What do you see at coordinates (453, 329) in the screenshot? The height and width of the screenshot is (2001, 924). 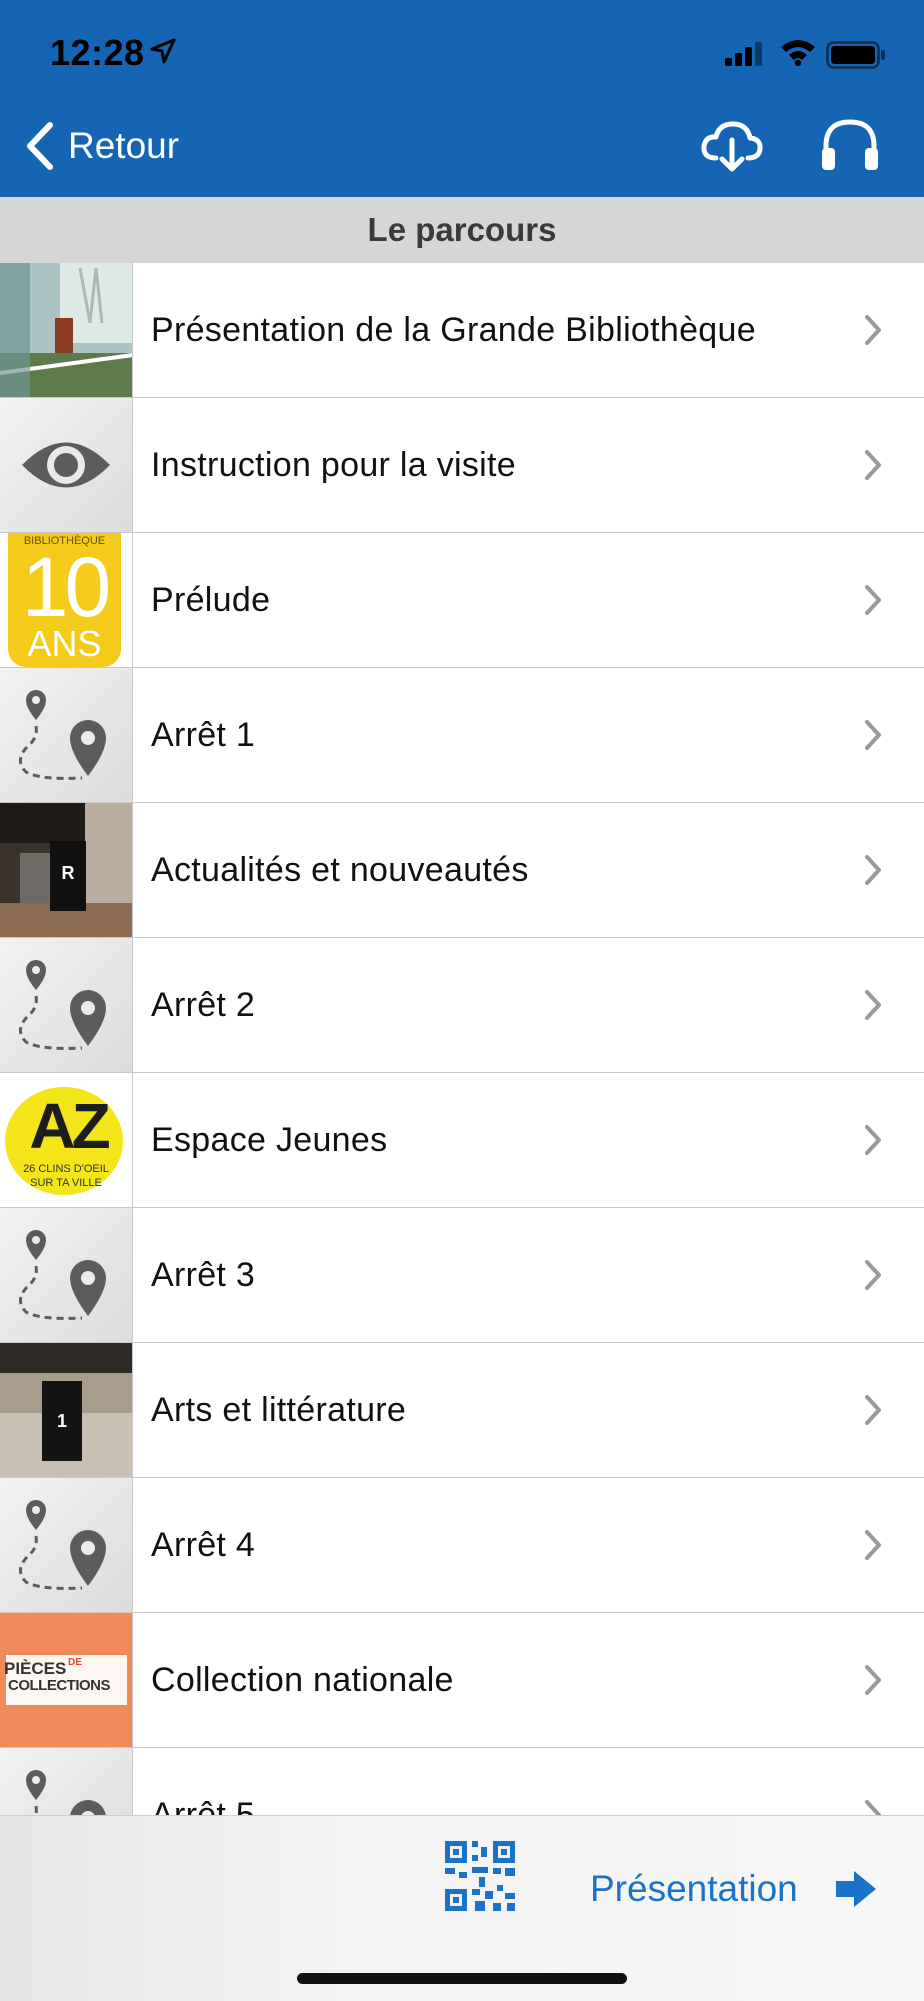 I see `list-item-label: Présentation de la Grande Bibliothèque` at bounding box center [453, 329].